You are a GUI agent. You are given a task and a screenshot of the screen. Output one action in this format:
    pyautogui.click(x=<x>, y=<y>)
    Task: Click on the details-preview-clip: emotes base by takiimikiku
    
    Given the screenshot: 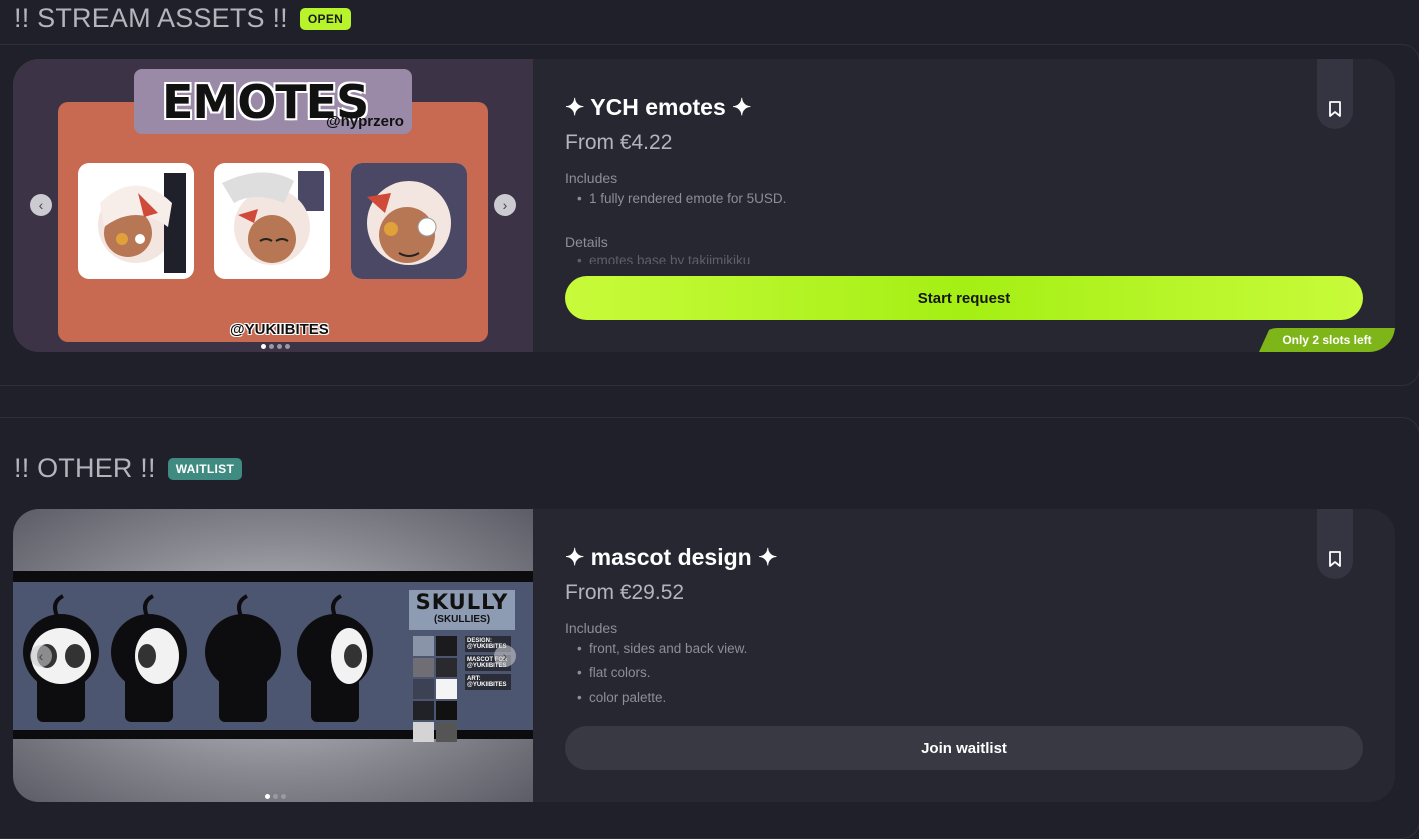 What is the action you would take?
    pyautogui.click(x=815, y=258)
    